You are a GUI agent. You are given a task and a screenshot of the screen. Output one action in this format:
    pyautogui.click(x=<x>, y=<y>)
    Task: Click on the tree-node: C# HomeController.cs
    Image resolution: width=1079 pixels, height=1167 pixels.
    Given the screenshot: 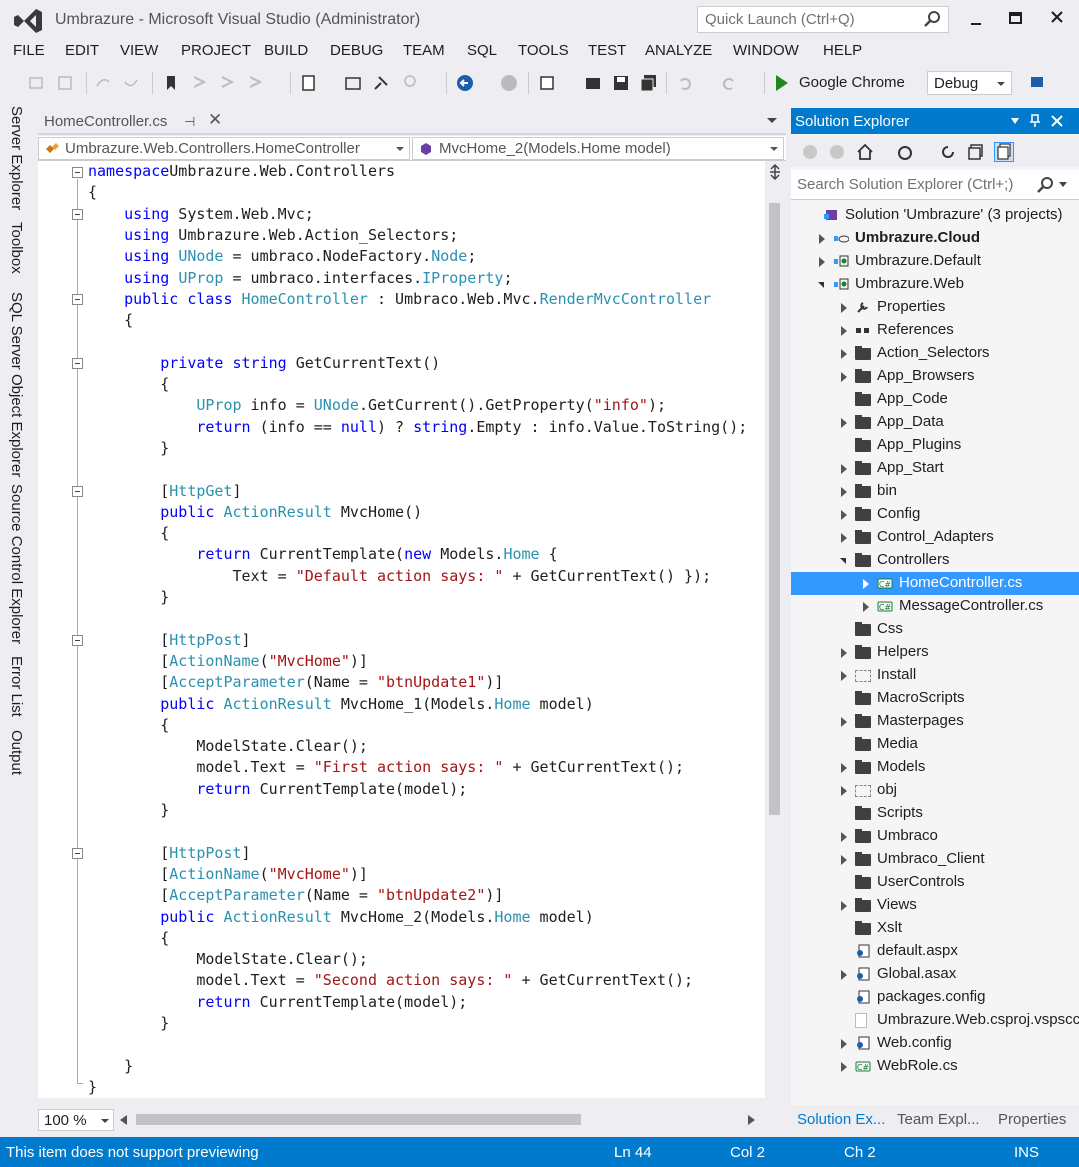 What is the action you would take?
    pyautogui.click(x=935, y=583)
    